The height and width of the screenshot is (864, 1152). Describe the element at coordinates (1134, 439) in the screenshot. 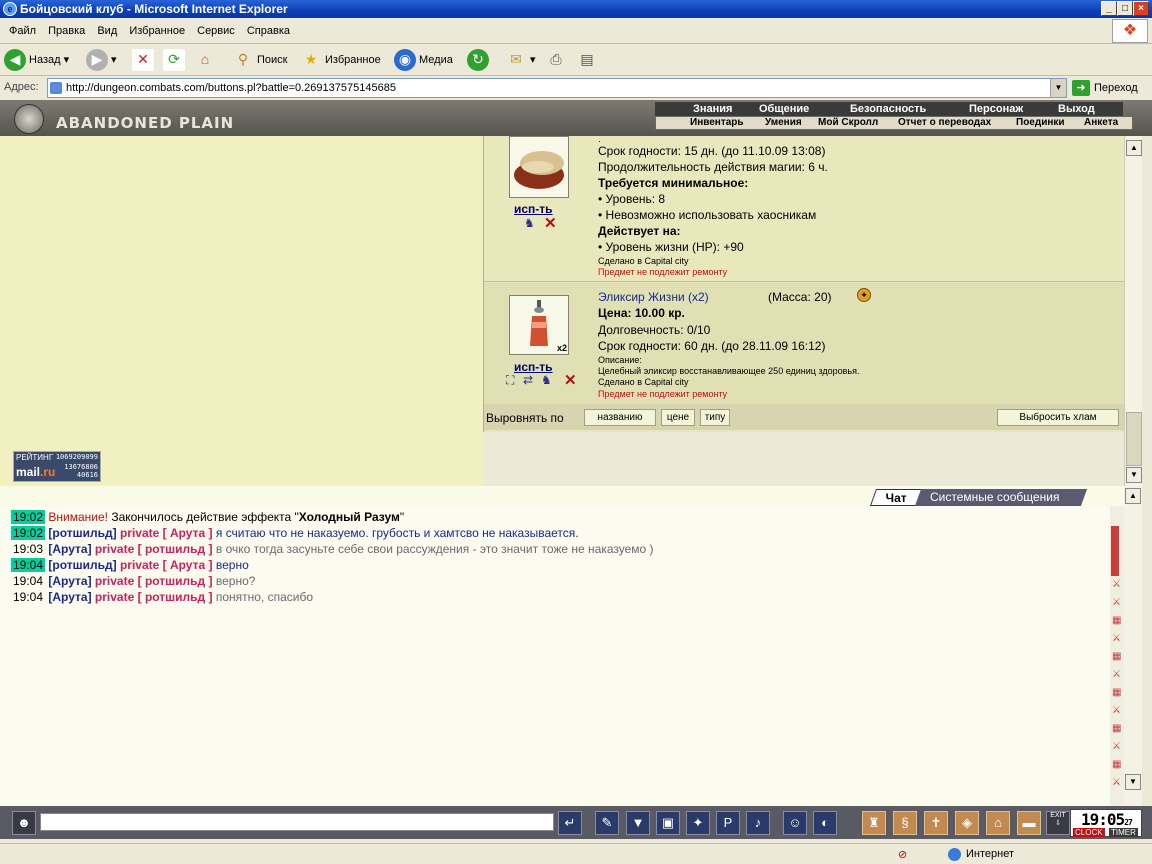

I see `scroll-thumb` at that location.